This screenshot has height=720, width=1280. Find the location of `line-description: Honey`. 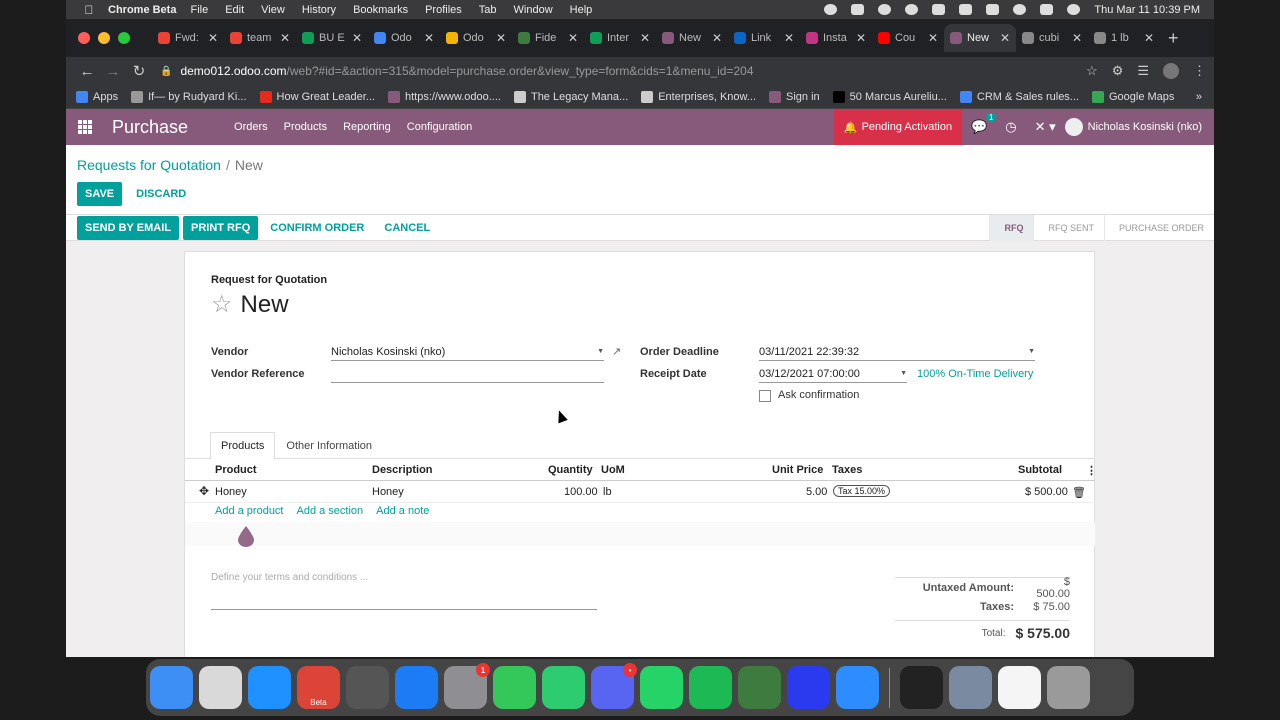

line-description: Honey is located at coordinates (388, 492).